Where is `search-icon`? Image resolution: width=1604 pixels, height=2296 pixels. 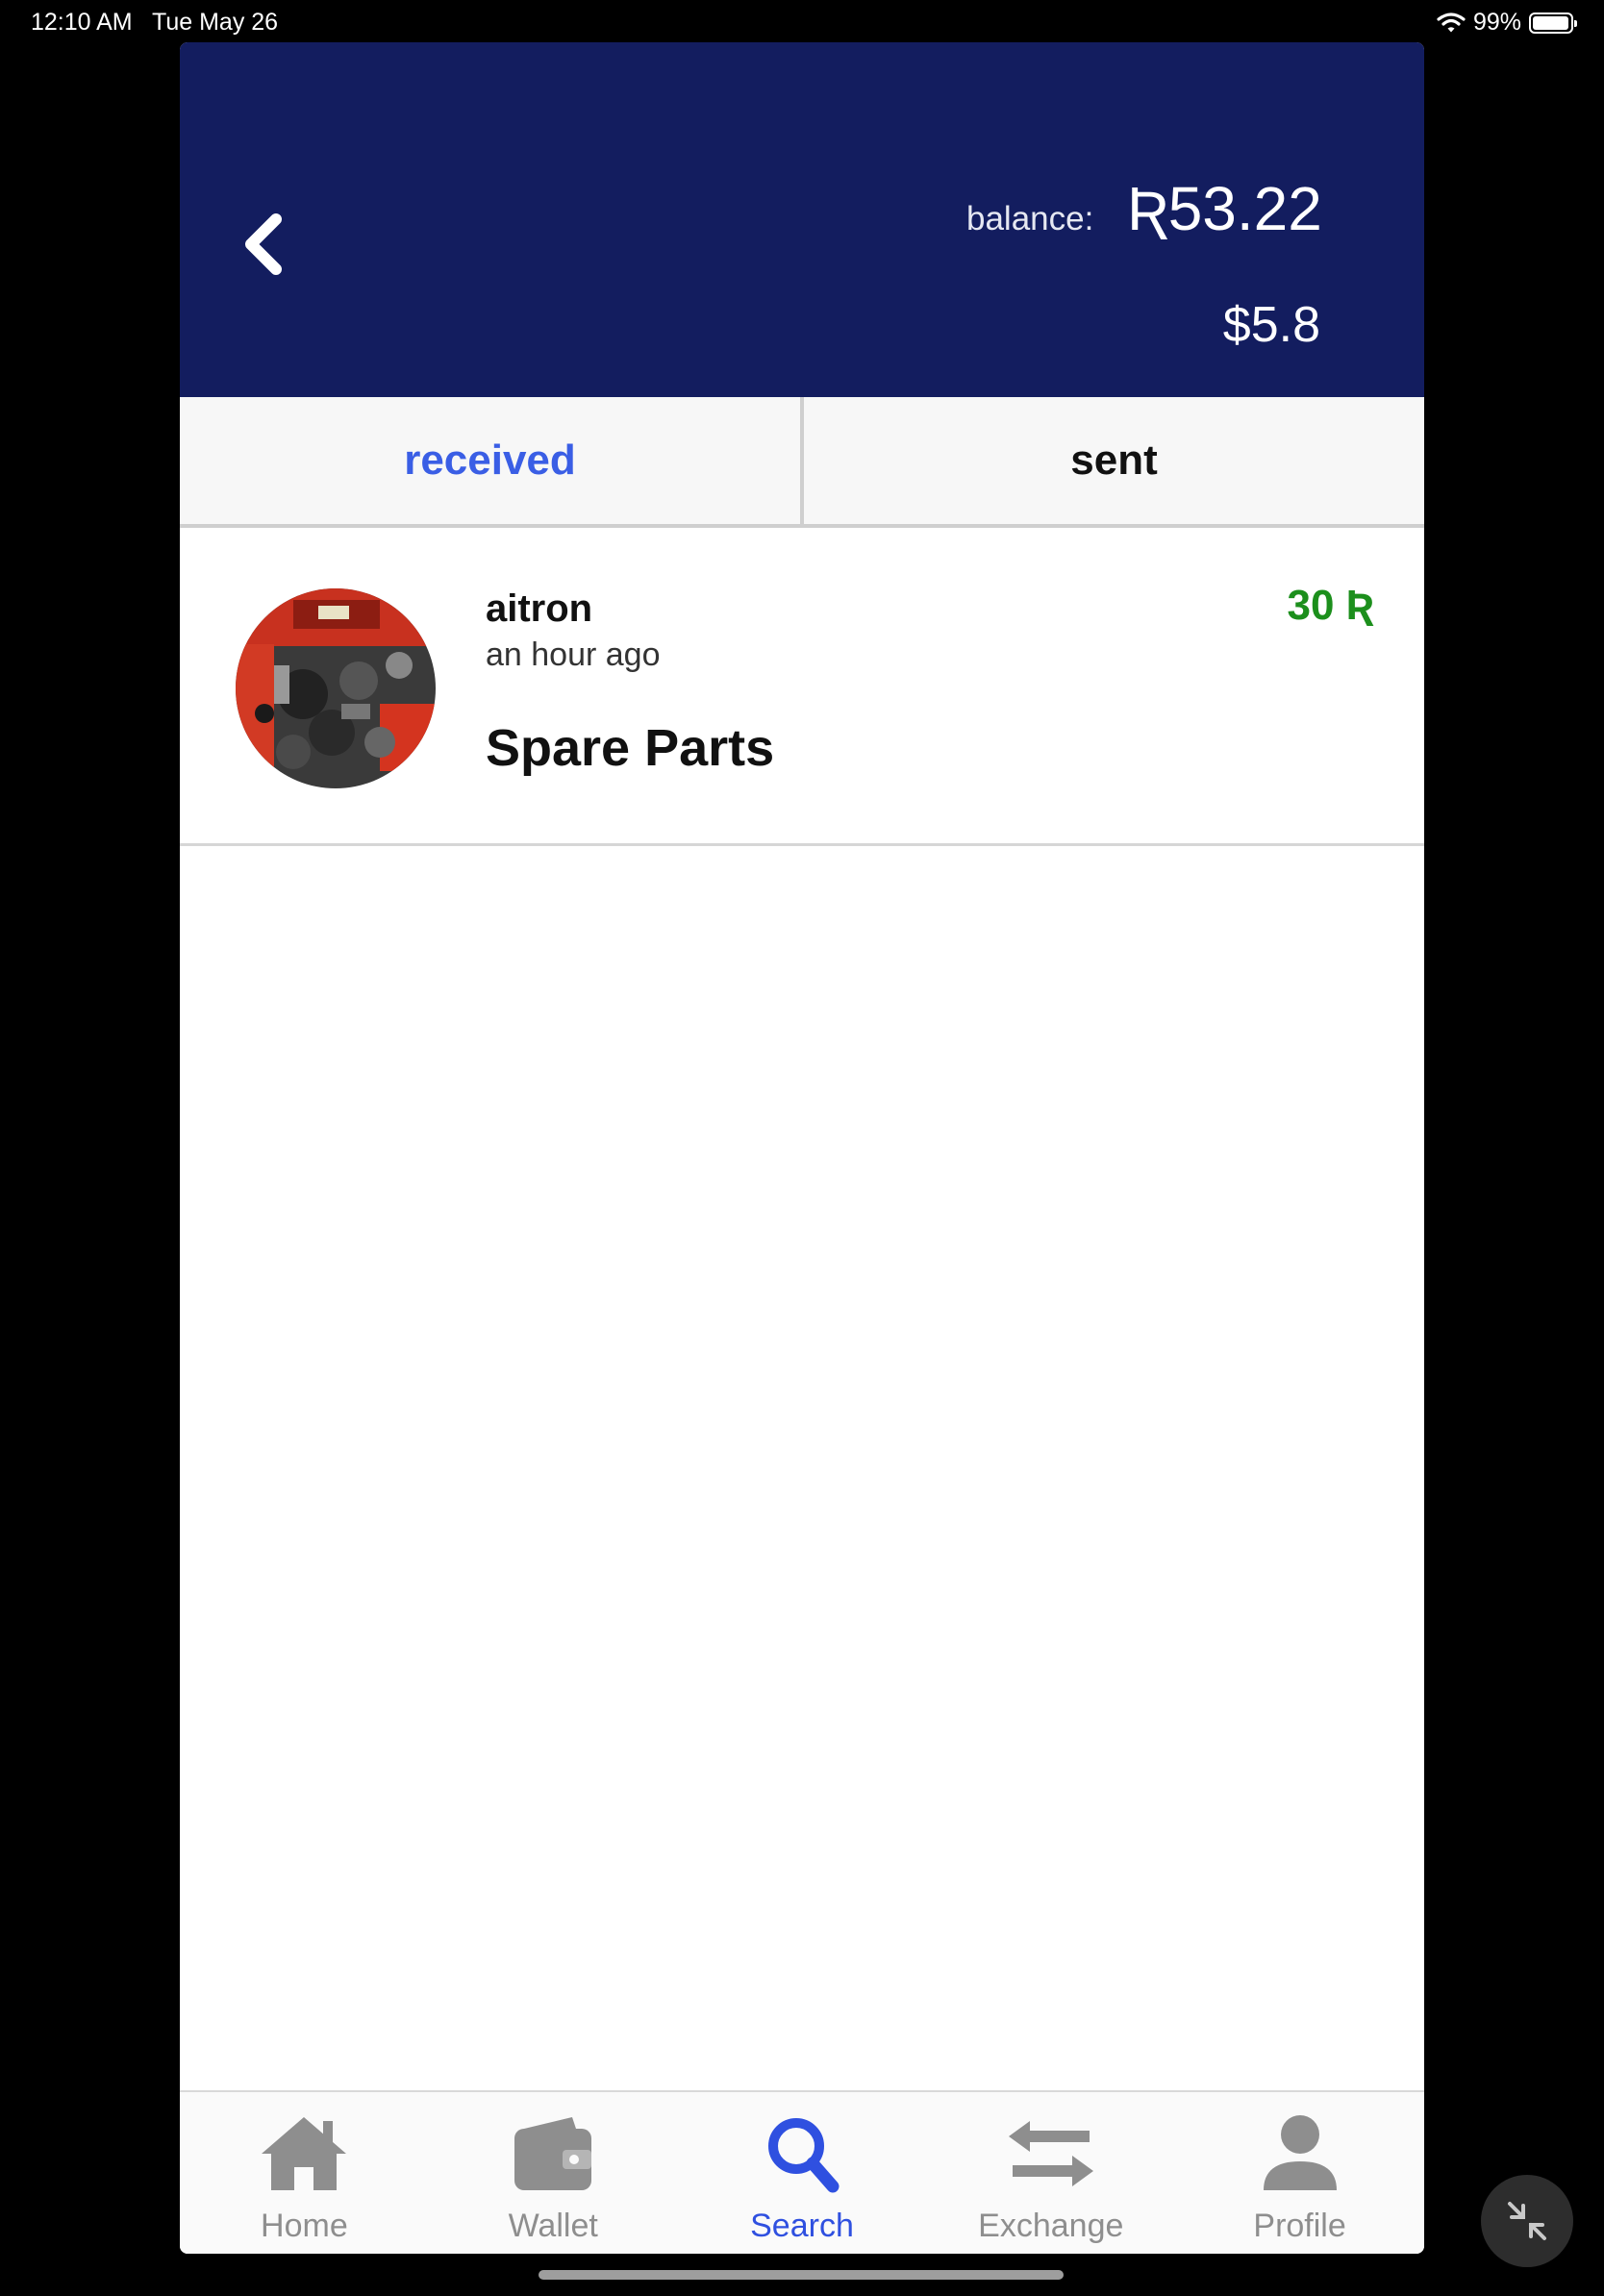
search-icon is located at coordinates (803, 2155).